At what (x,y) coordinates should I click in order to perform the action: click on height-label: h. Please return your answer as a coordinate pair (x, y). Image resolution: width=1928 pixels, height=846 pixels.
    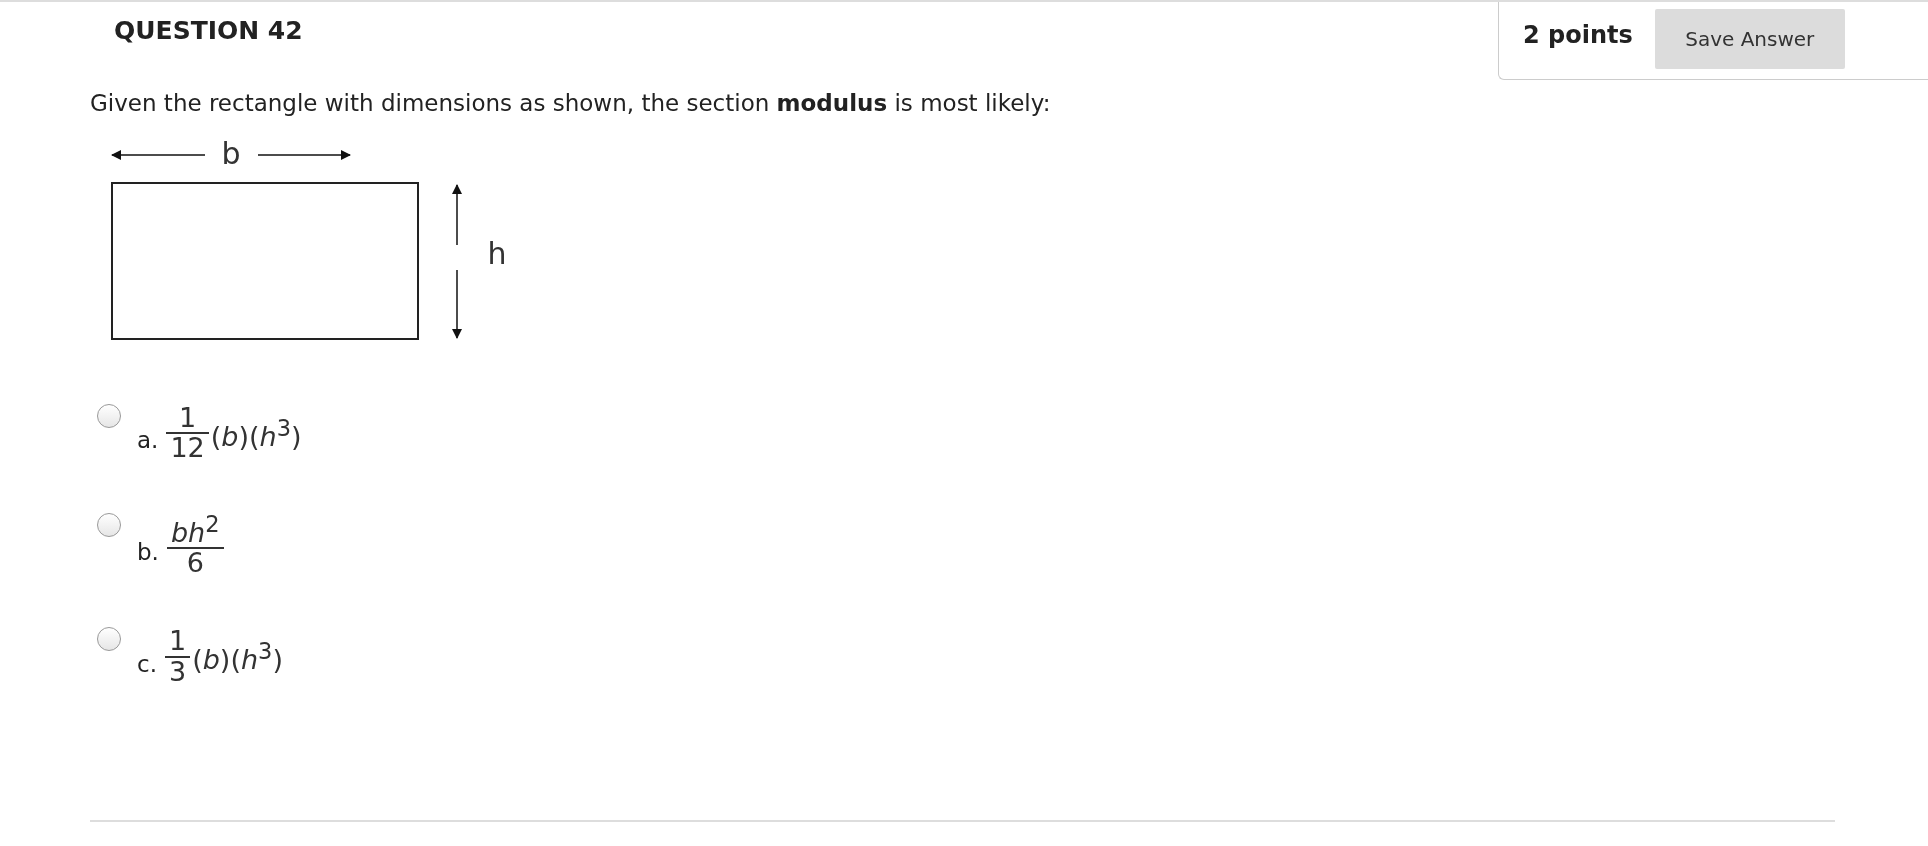
    Looking at the image, I should click on (497, 253).